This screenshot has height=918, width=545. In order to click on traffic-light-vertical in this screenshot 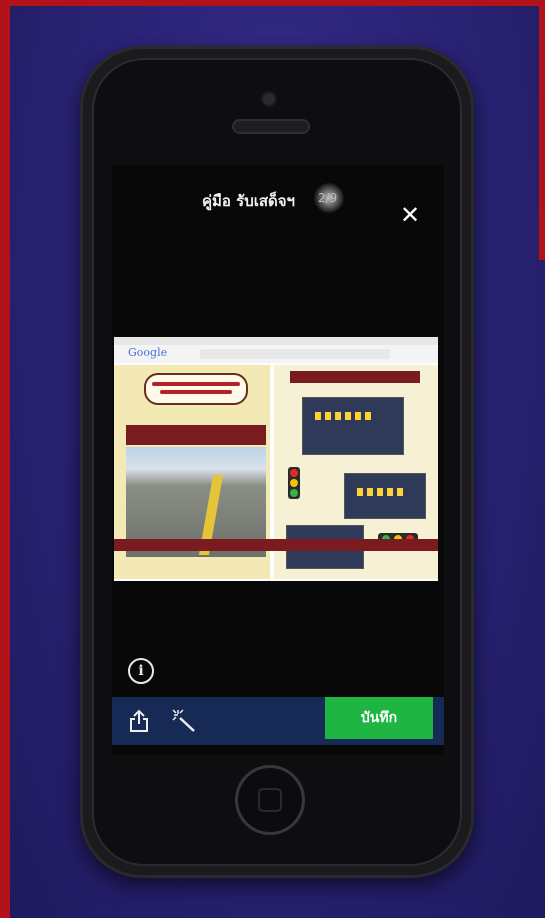, I will do `click(294, 483)`.